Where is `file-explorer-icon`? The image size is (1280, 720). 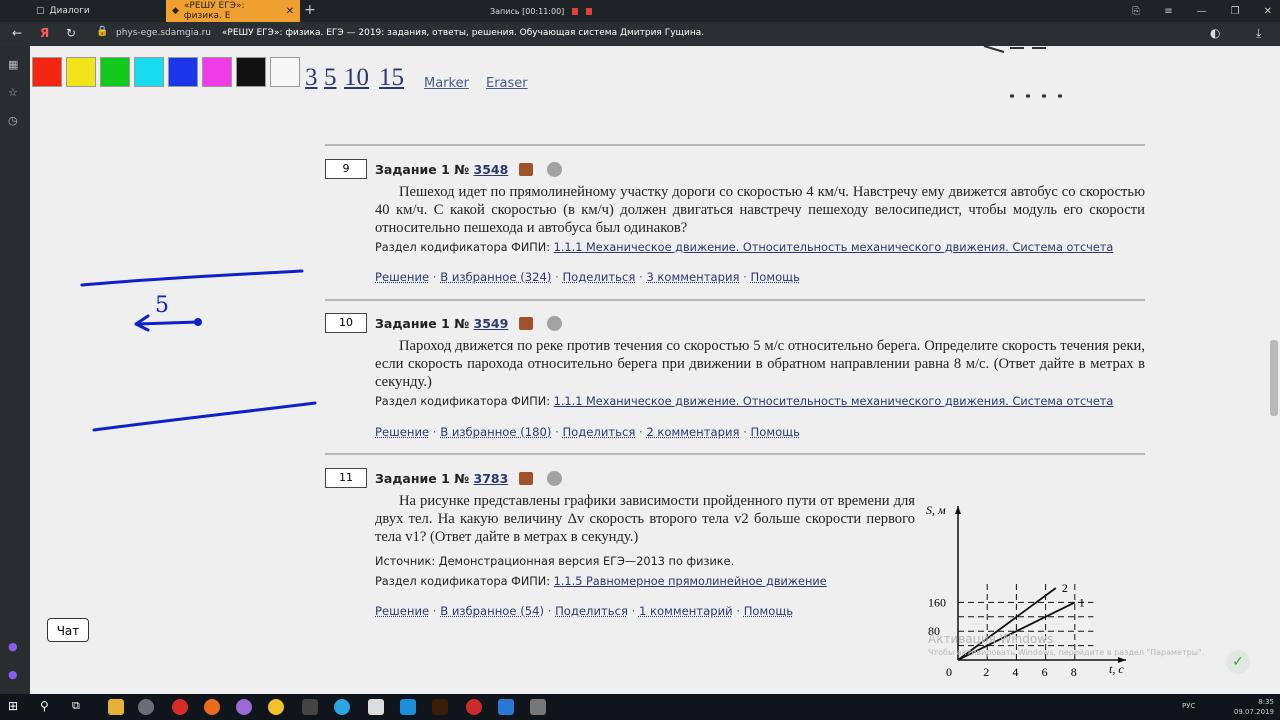 file-explorer-icon is located at coordinates (116, 707).